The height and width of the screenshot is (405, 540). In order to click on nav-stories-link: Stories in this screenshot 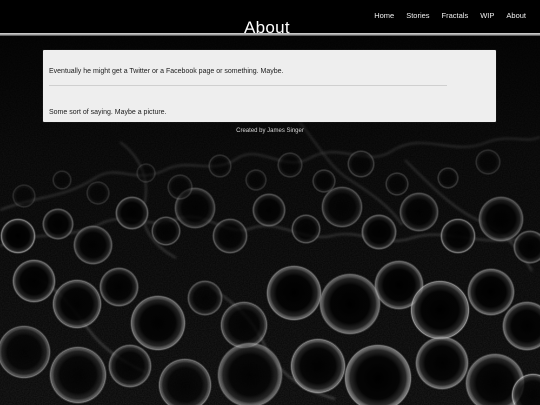, I will do `click(417, 16)`.